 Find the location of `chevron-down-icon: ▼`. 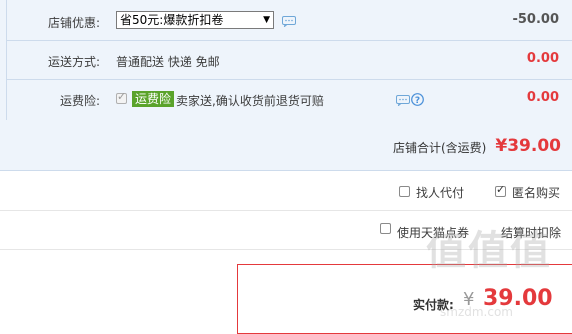

chevron-down-icon: ▼ is located at coordinates (266, 20).